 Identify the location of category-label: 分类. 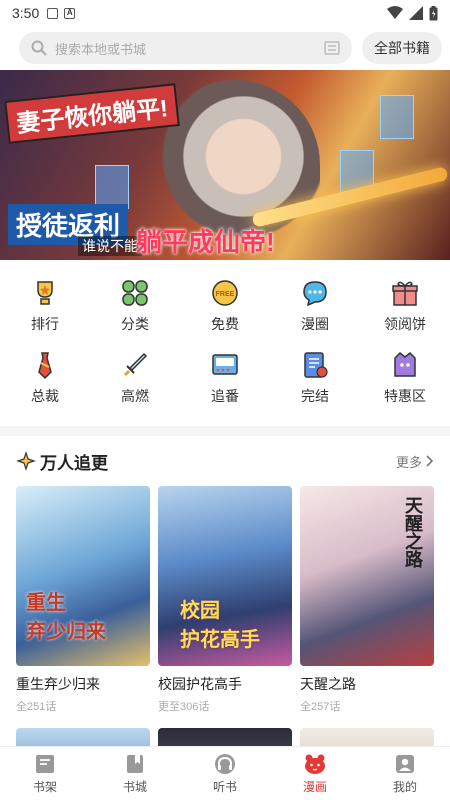
(135, 324).